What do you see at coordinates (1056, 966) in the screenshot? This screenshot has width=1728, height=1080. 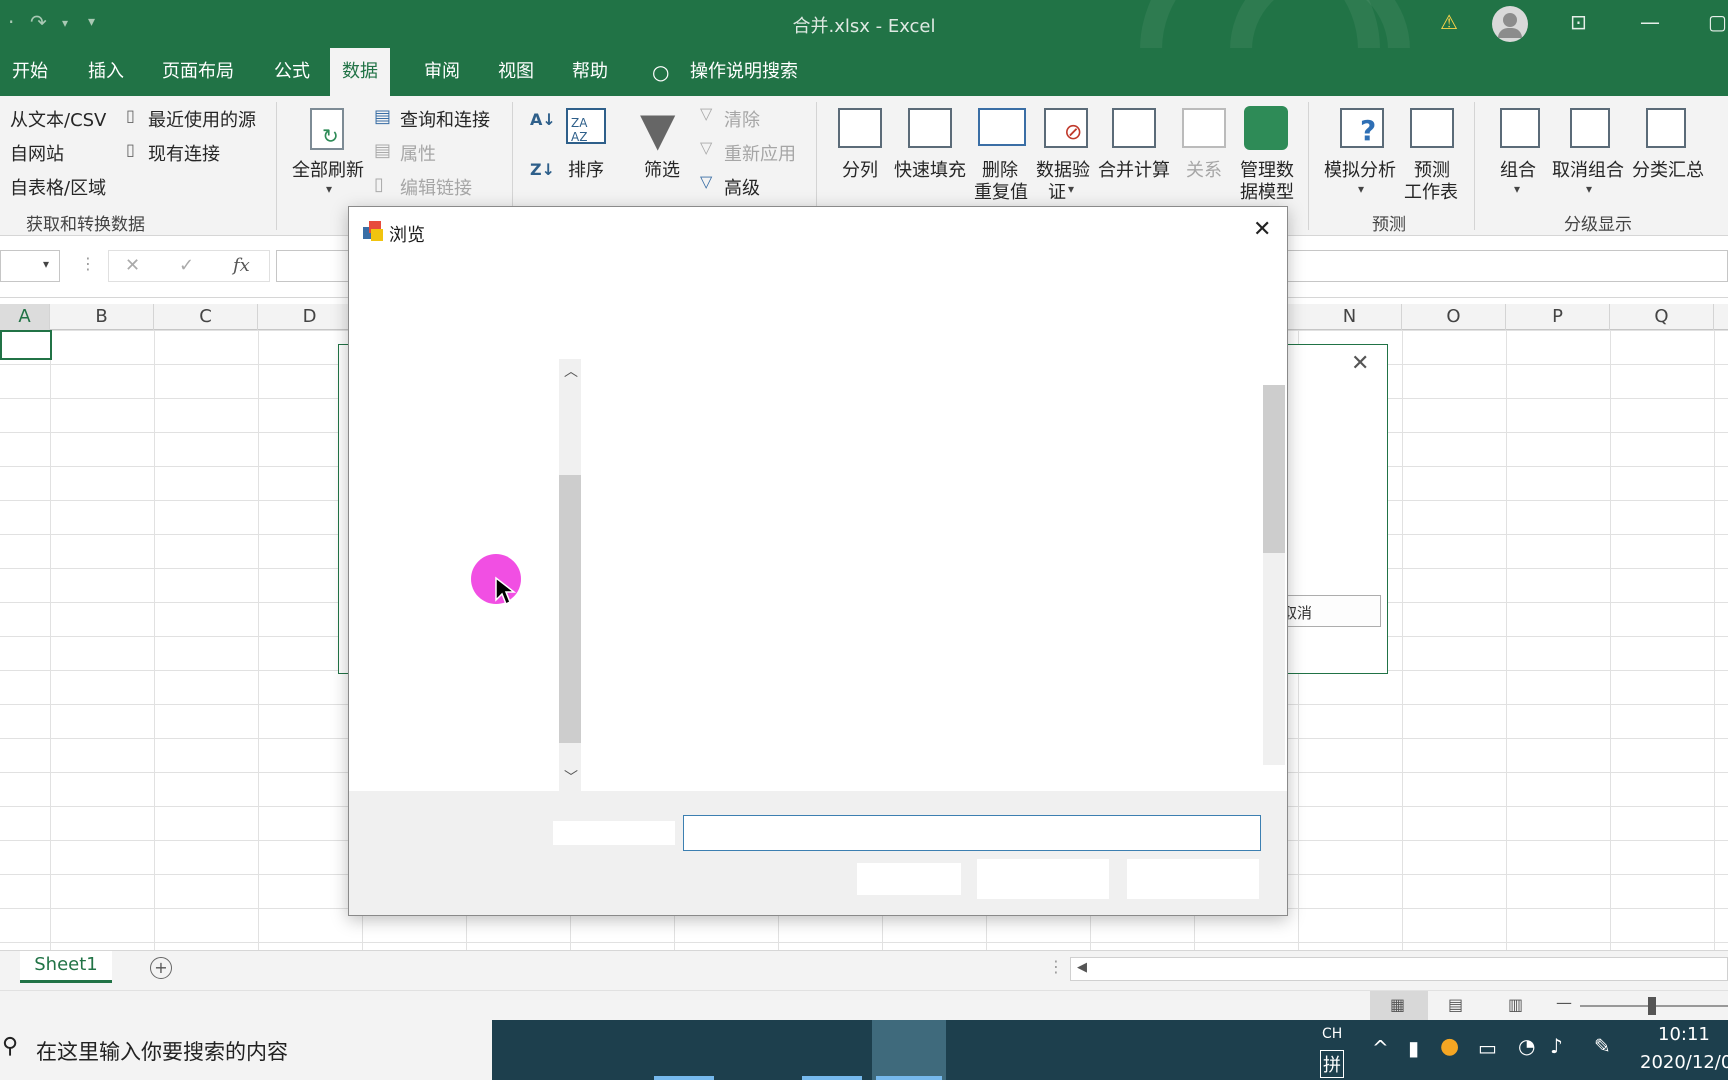 I see `sheet-splitter-icon: ⋮` at bounding box center [1056, 966].